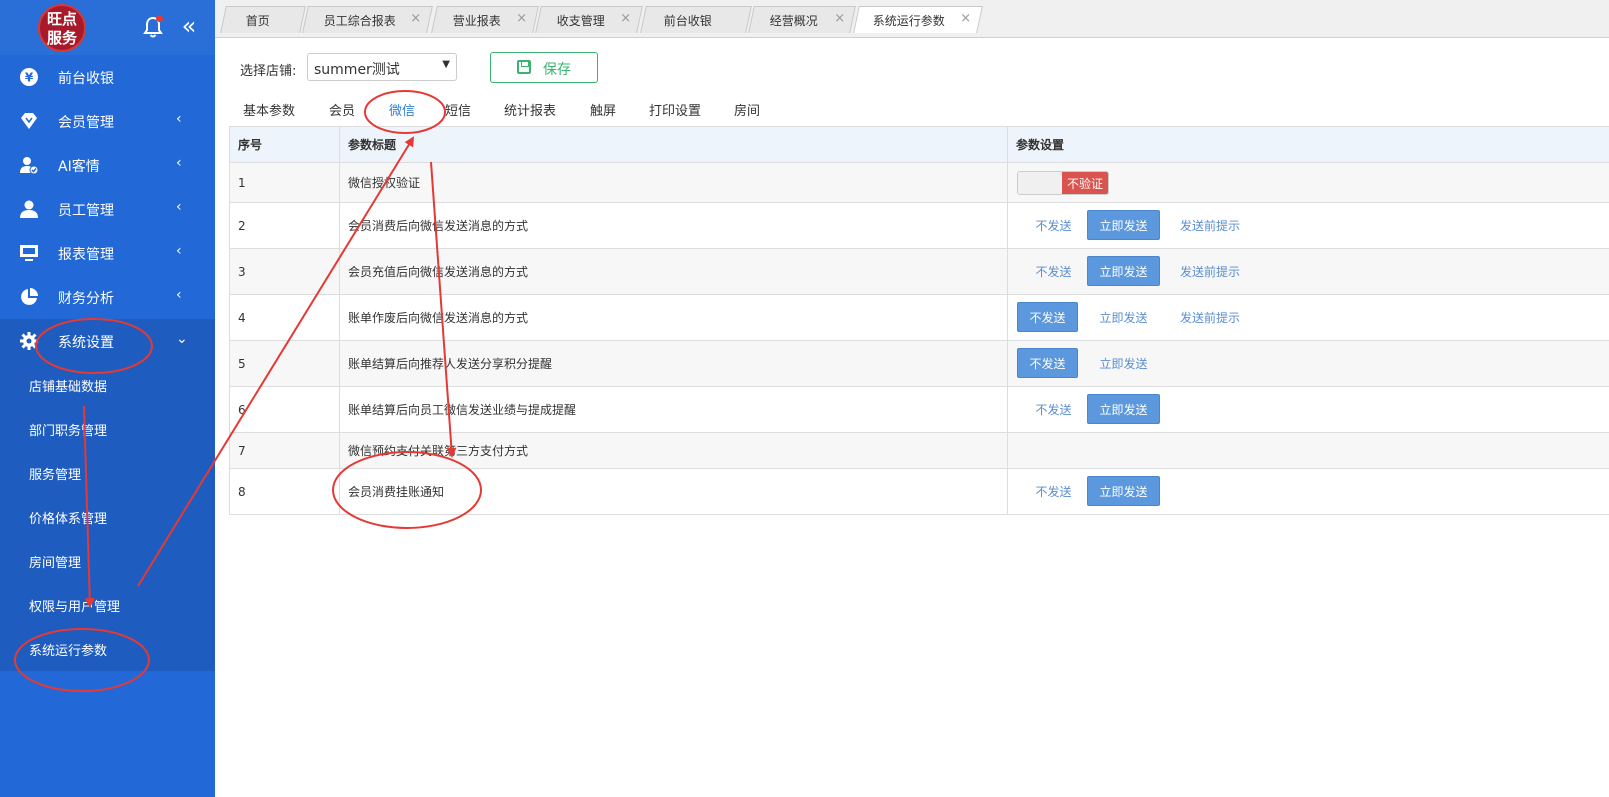 The height and width of the screenshot is (797, 1609). Describe the element at coordinates (86, 123) in the screenshot. I see `sidebar-item-label: 会员管理` at that location.